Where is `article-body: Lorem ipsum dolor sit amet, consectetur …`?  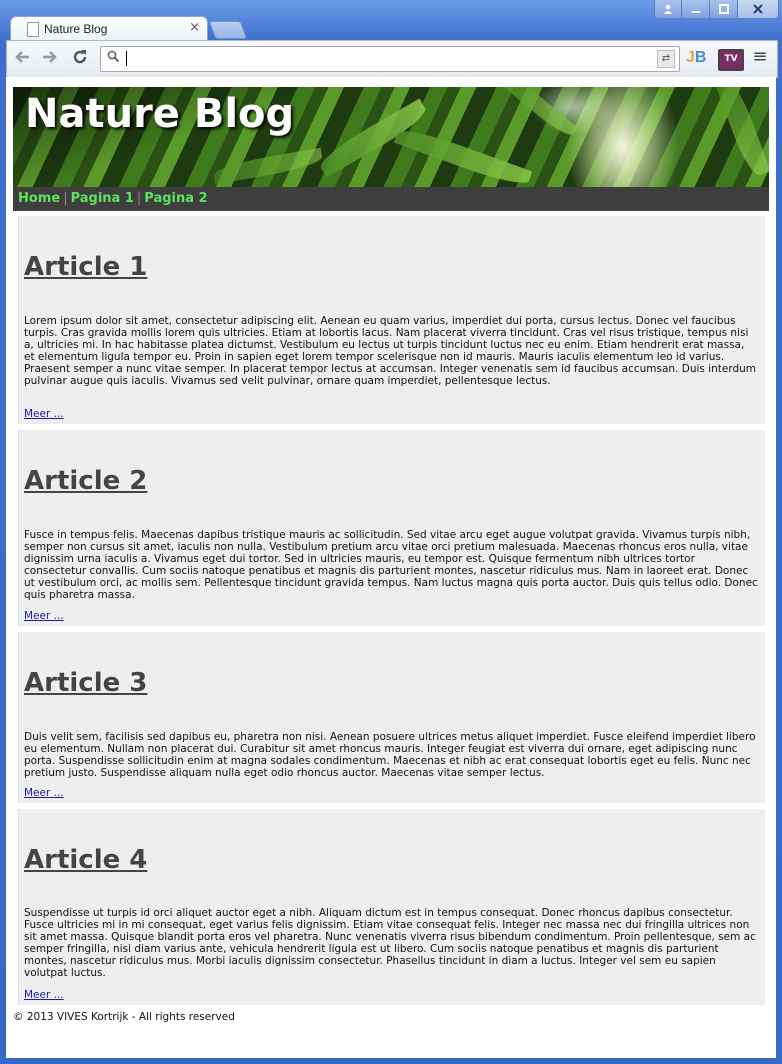 article-body: Lorem ipsum dolor sit amet, consectetur … is located at coordinates (390, 351).